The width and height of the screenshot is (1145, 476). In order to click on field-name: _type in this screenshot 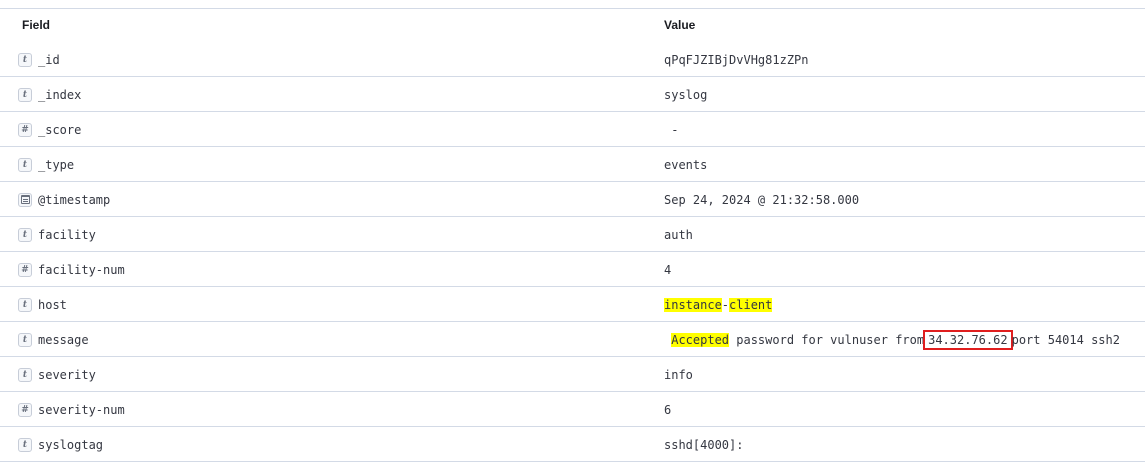, I will do `click(56, 164)`.